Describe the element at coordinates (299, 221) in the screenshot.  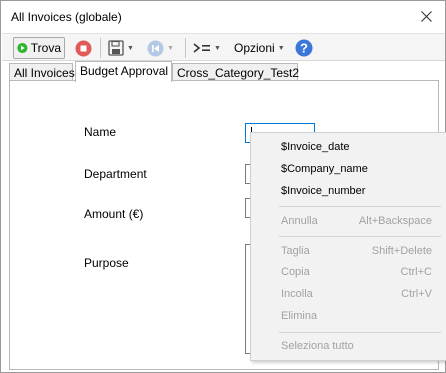
I see `menu-item-undo: Annulla` at that location.